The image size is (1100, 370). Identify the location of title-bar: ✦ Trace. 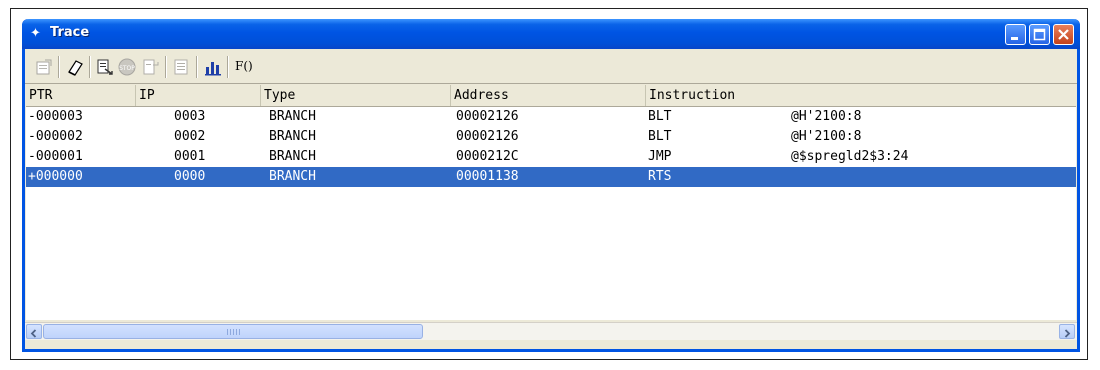
(551, 34).